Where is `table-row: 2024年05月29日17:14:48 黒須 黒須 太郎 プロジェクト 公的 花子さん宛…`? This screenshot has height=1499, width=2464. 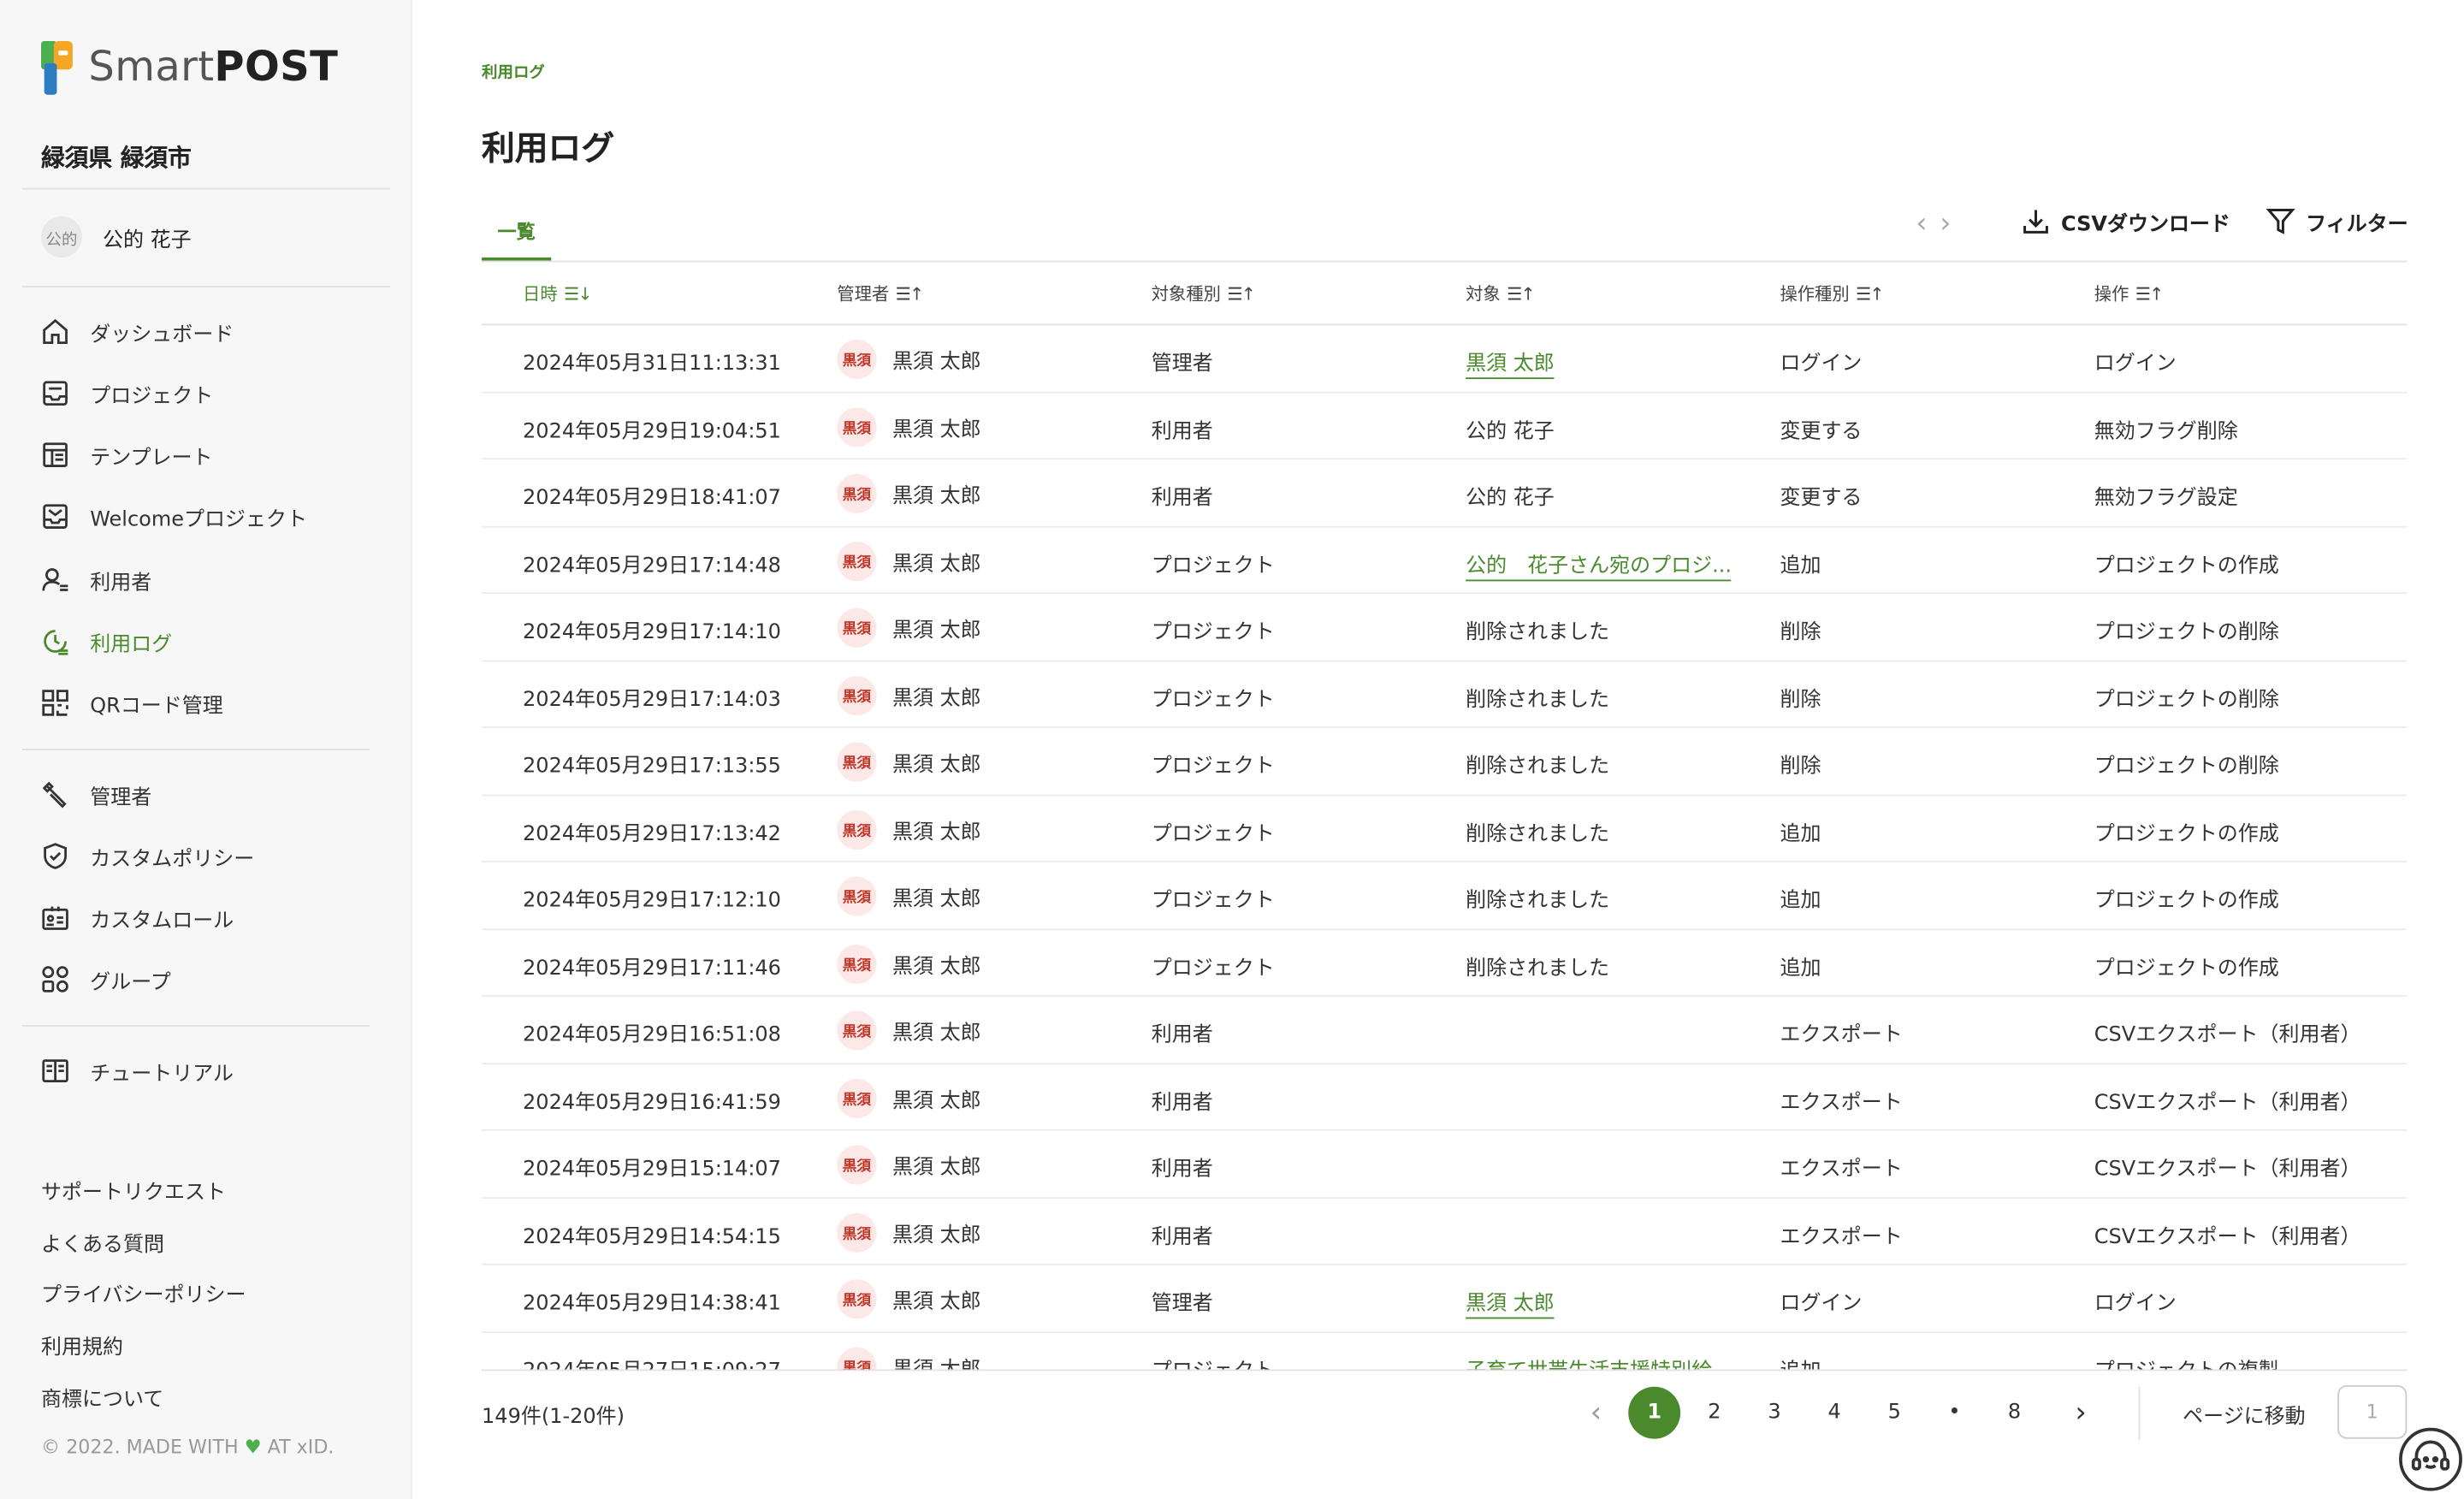 table-row: 2024年05月29日17:14:48 黒須 黒須 太郎 プロジェクト 公的 花子さん宛… is located at coordinates (1445, 561).